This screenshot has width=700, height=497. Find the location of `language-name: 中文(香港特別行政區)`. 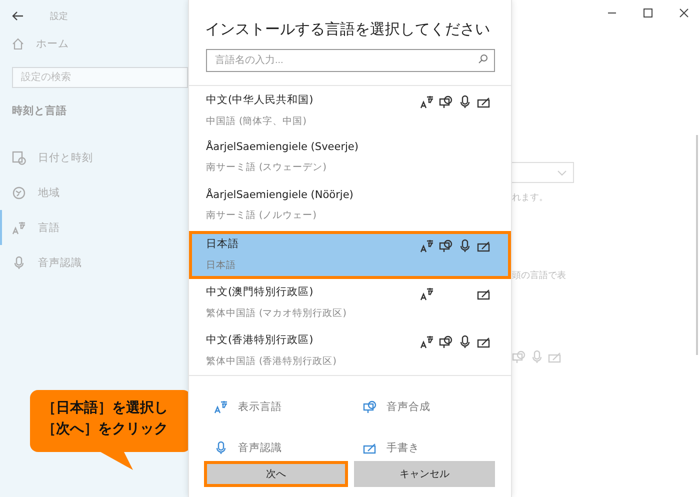

language-name: 中文(香港特別行政區) is located at coordinates (260, 340).